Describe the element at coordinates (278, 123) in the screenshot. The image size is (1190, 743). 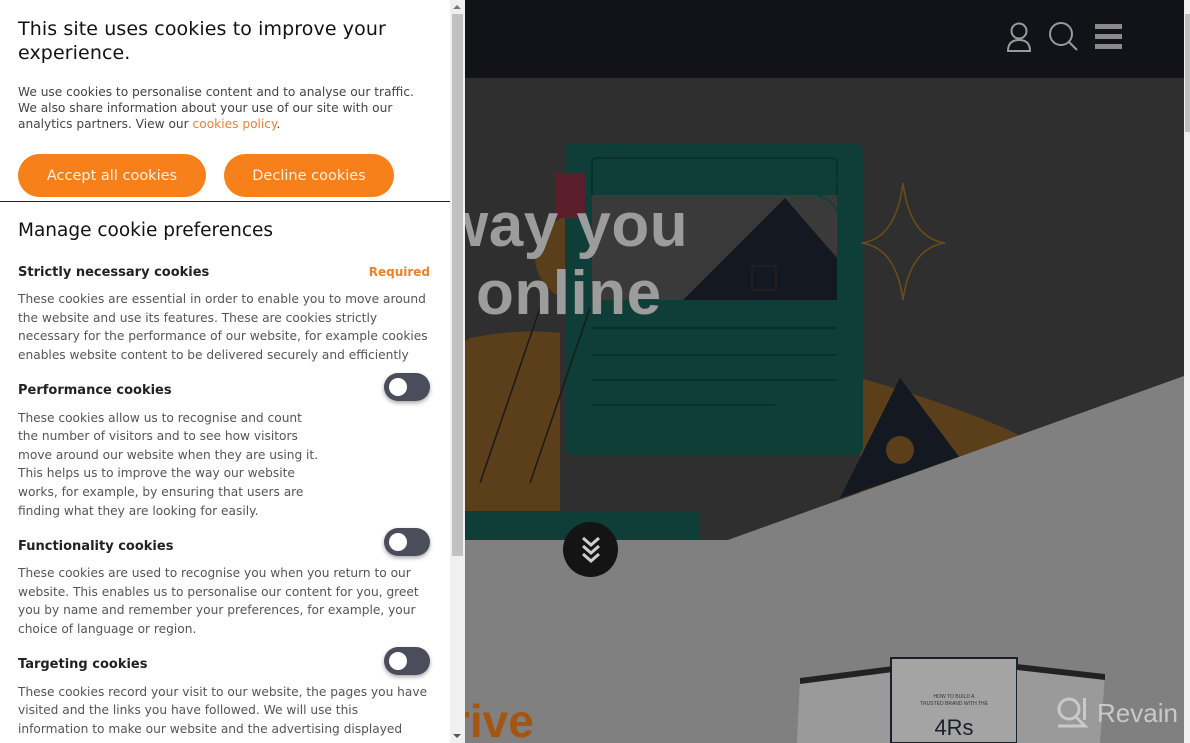
I see `intro-end: .` at that location.